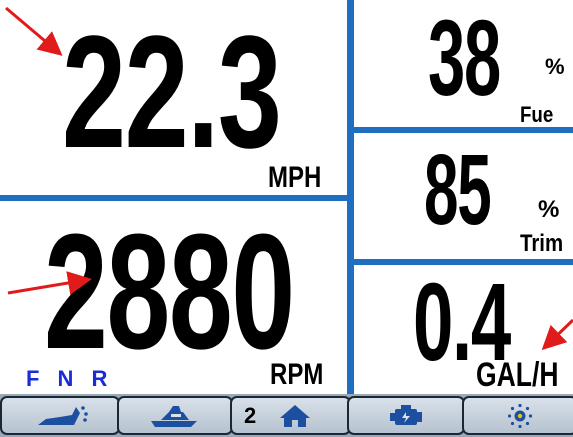  I want to click on boat-button, so click(175, 415).